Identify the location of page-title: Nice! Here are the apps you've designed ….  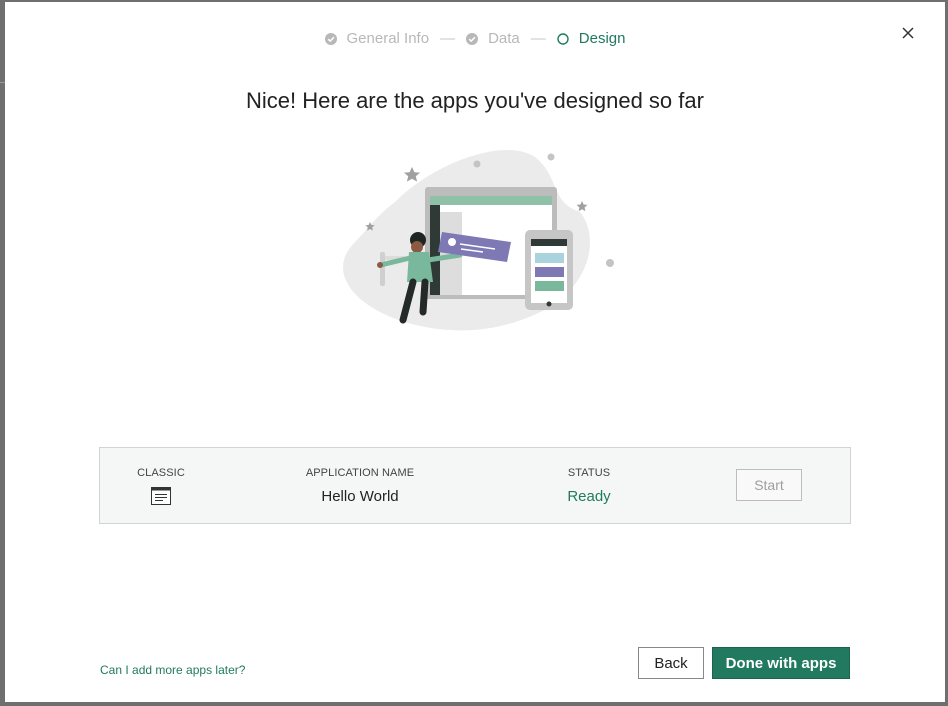
(475, 100).